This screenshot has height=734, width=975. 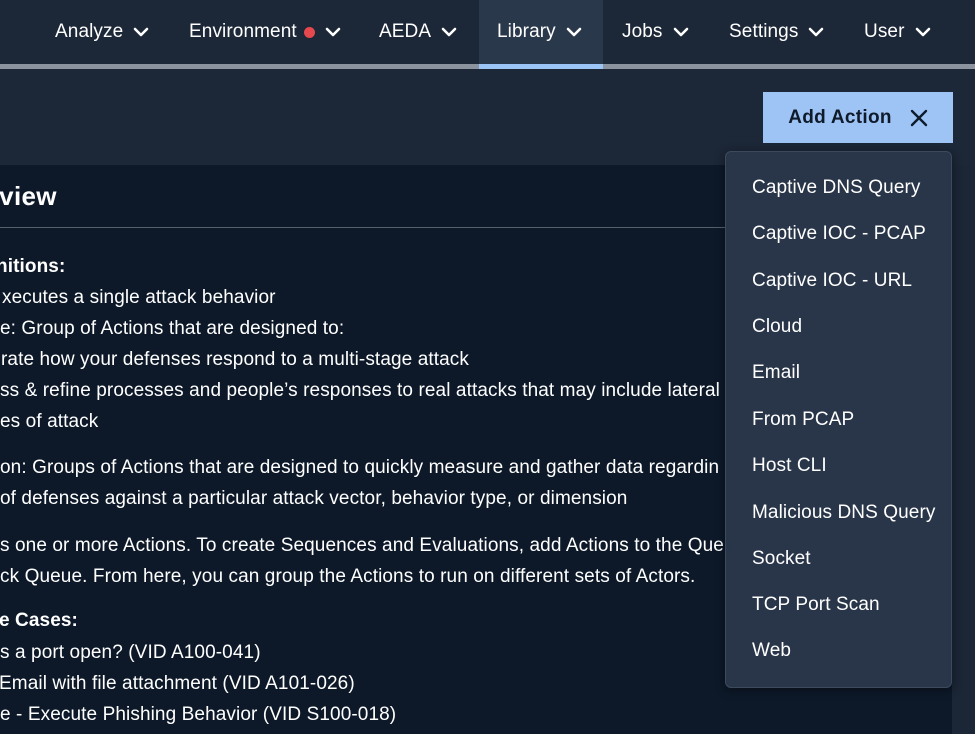 What do you see at coordinates (789, 466) in the screenshot?
I see `menu-item-host-cli: Host CLI` at bounding box center [789, 466].